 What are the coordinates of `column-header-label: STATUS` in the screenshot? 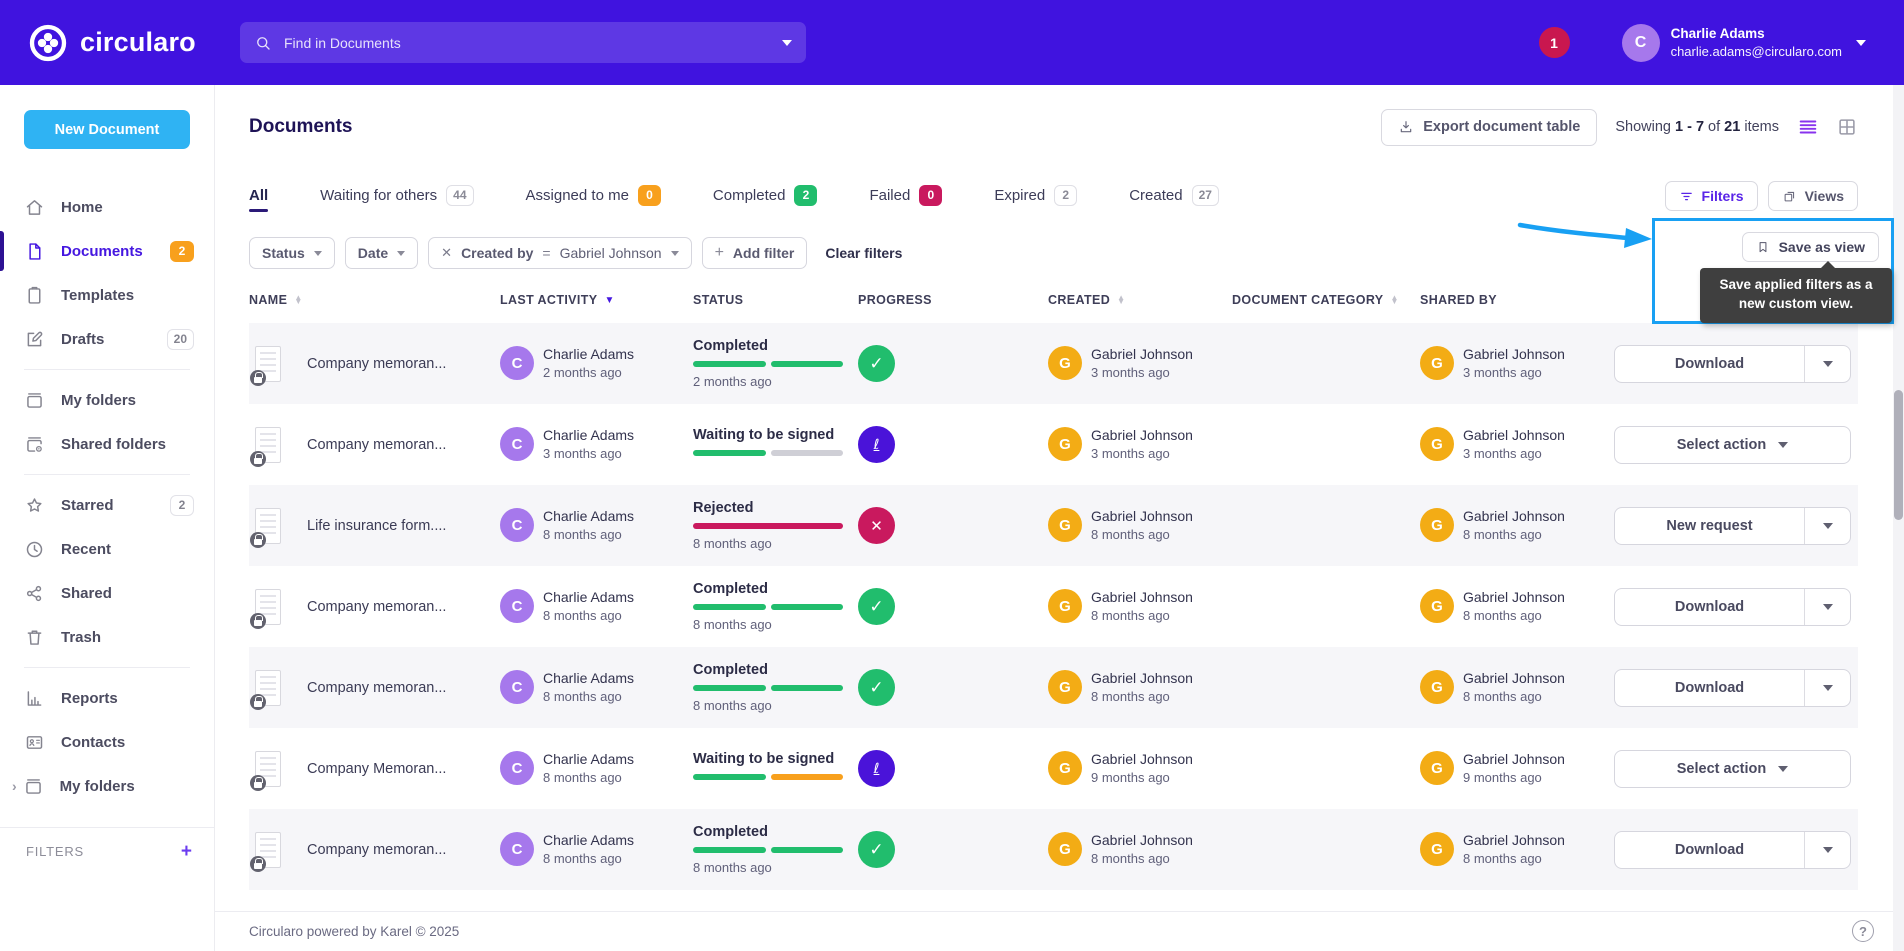 It's located at (718, 300).